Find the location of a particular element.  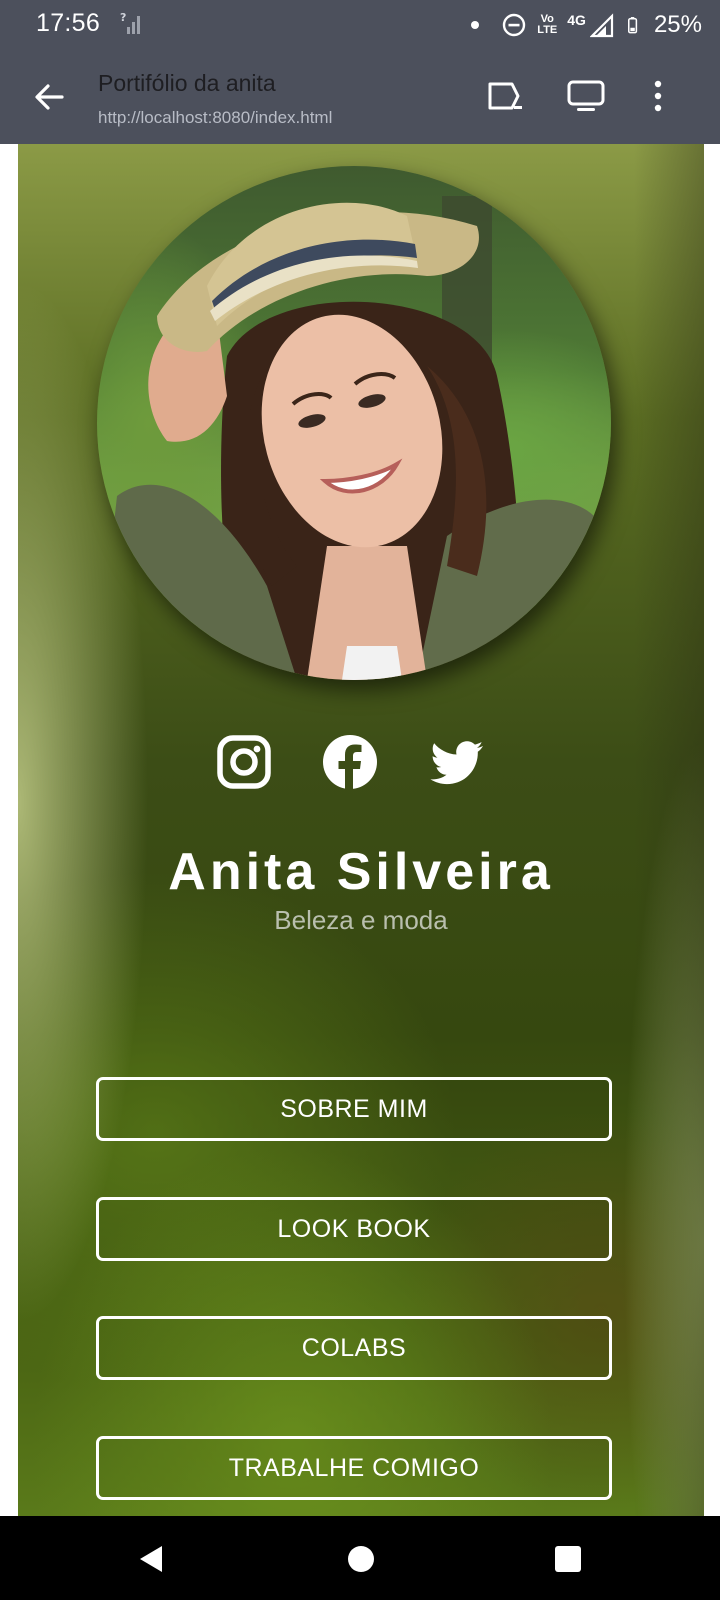

no-sim-signal-icon: ? is located at coordinates (130, 22).